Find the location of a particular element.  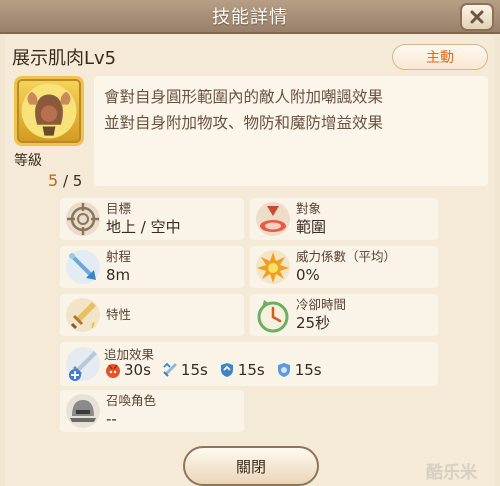

close-icon is located at coordinates (477, 17).